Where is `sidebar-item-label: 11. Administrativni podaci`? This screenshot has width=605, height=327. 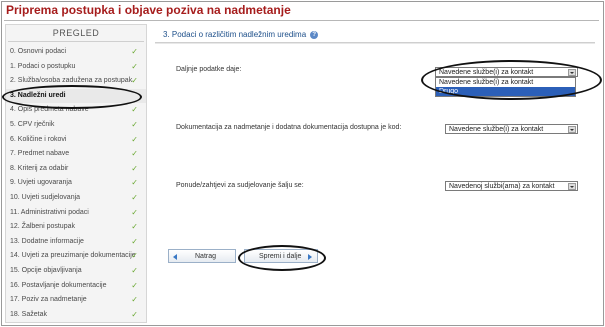 sidebar-item-label: 11. Administrativni podaci is located at coordinates (49, 212).